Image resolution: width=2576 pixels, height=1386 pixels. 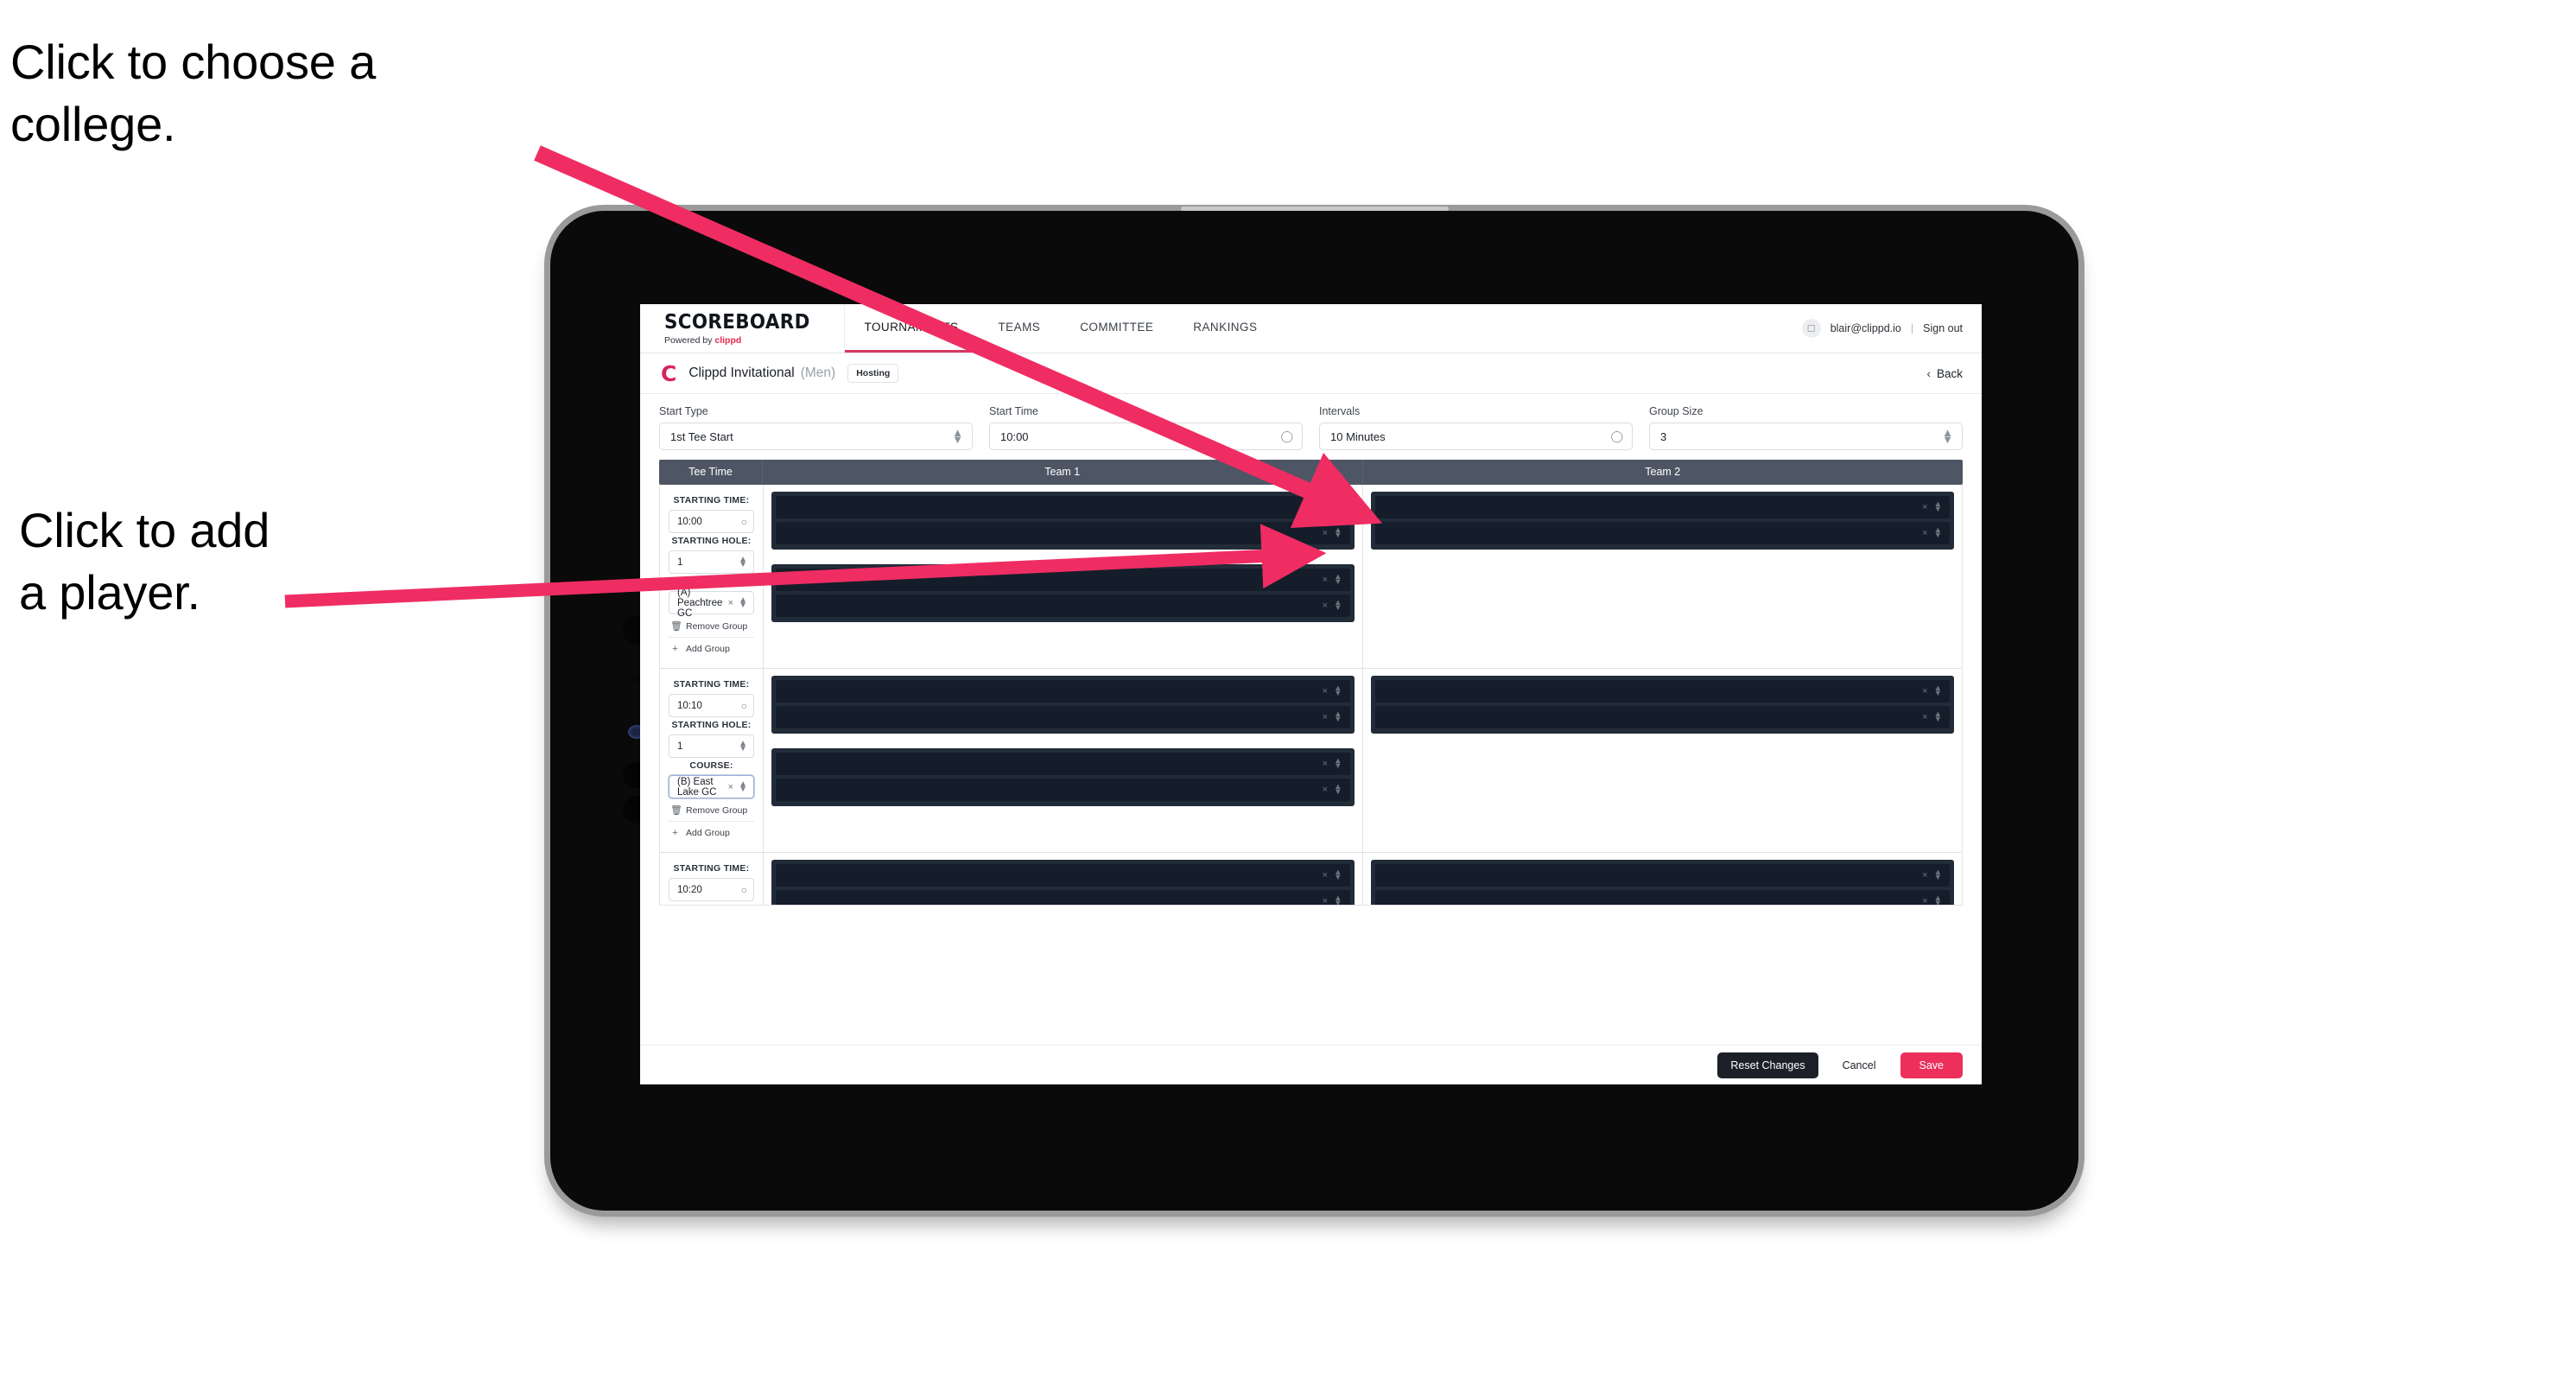 What do you see at coordinates (816, 436) in the screenshot?
I see `start-type-select: 1st Tee Start ▲ ▼` at bounding box center [816, 436].